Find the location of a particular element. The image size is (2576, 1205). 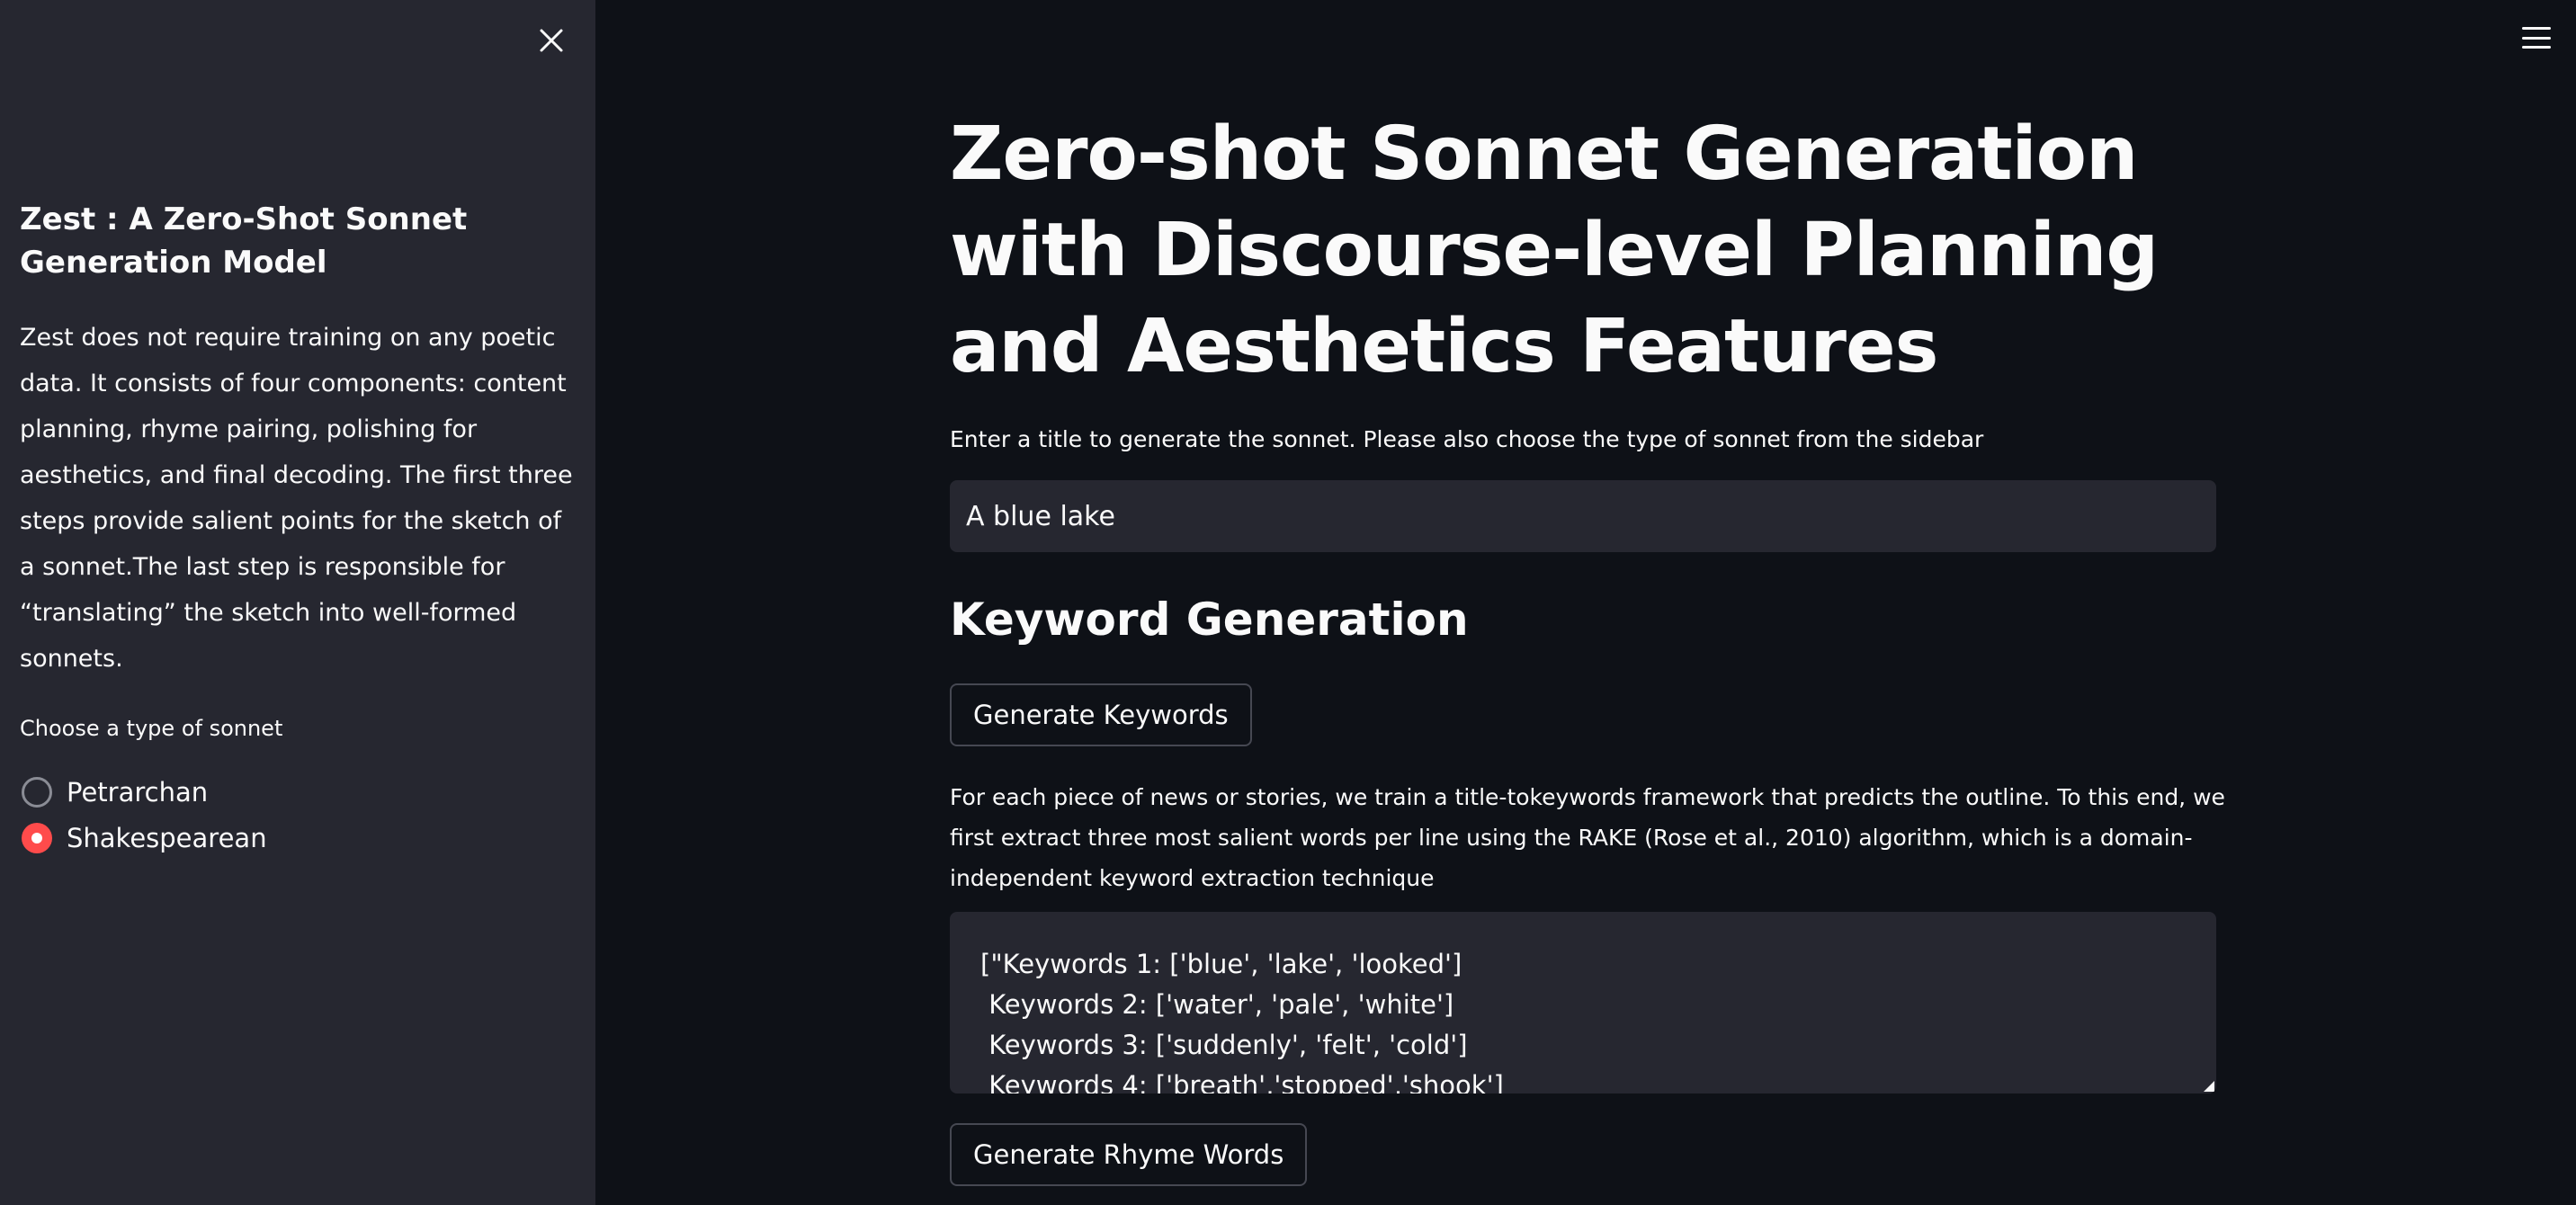

keywords-line: Keywords 2: ['water', 'pale', 'white'] is located at coordinates (1217, 1005).